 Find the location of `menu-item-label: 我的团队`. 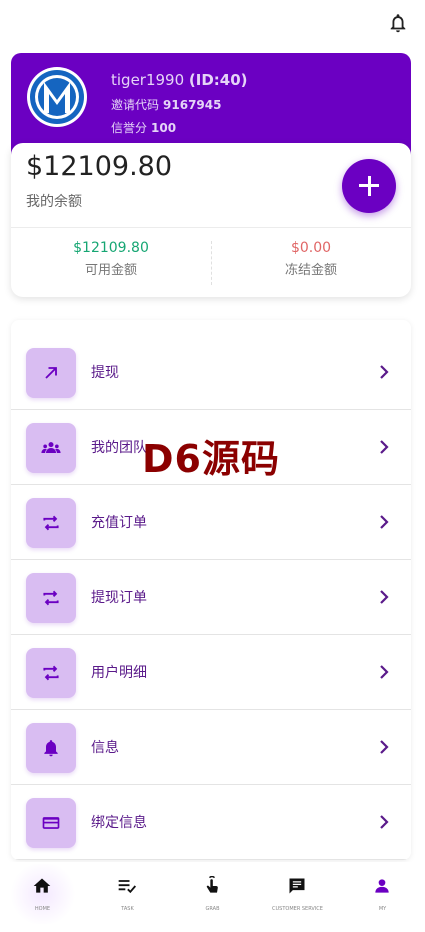

menu-item-label: 我的团队 is located at coordinates (119, 448).